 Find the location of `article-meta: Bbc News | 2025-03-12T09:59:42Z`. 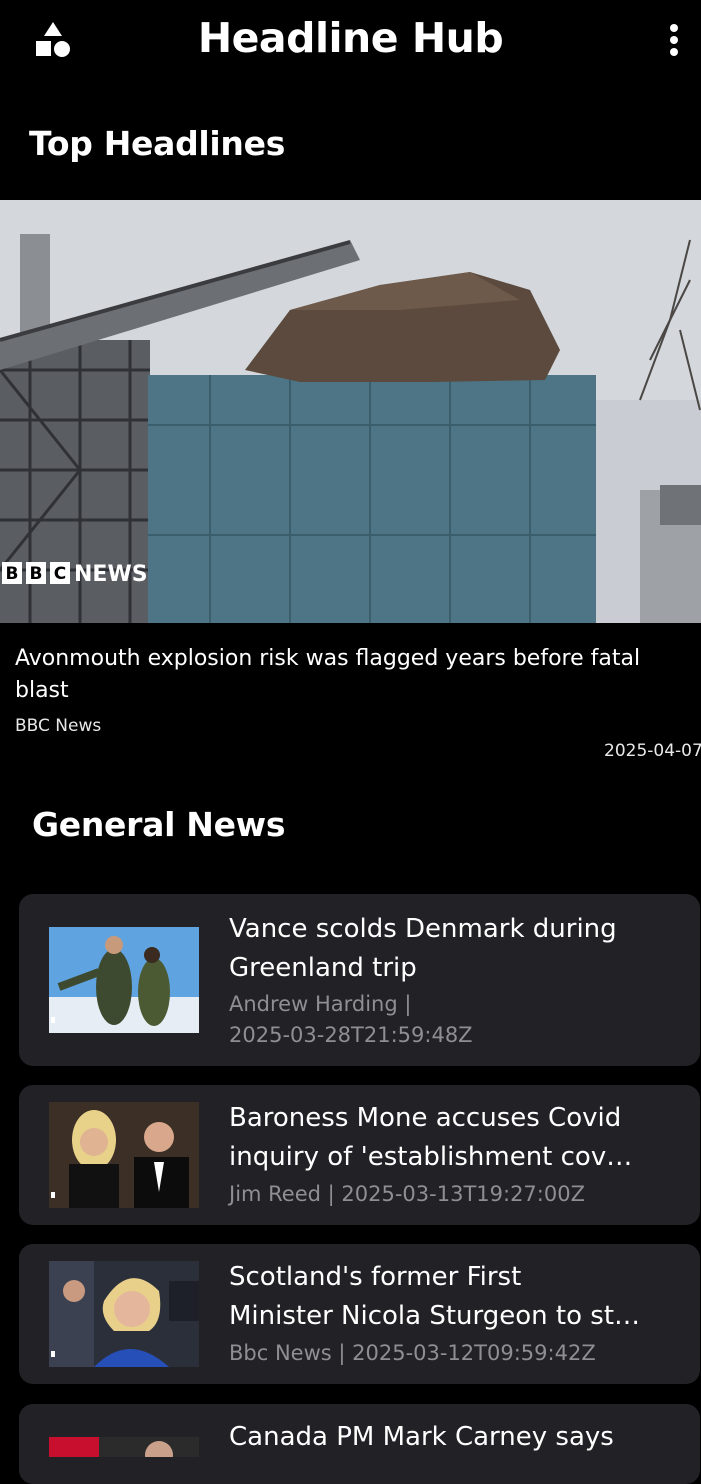

article-meta: Bbc News | 2025-03-12T09:59:42Z is located at coordinates (412, 1353).